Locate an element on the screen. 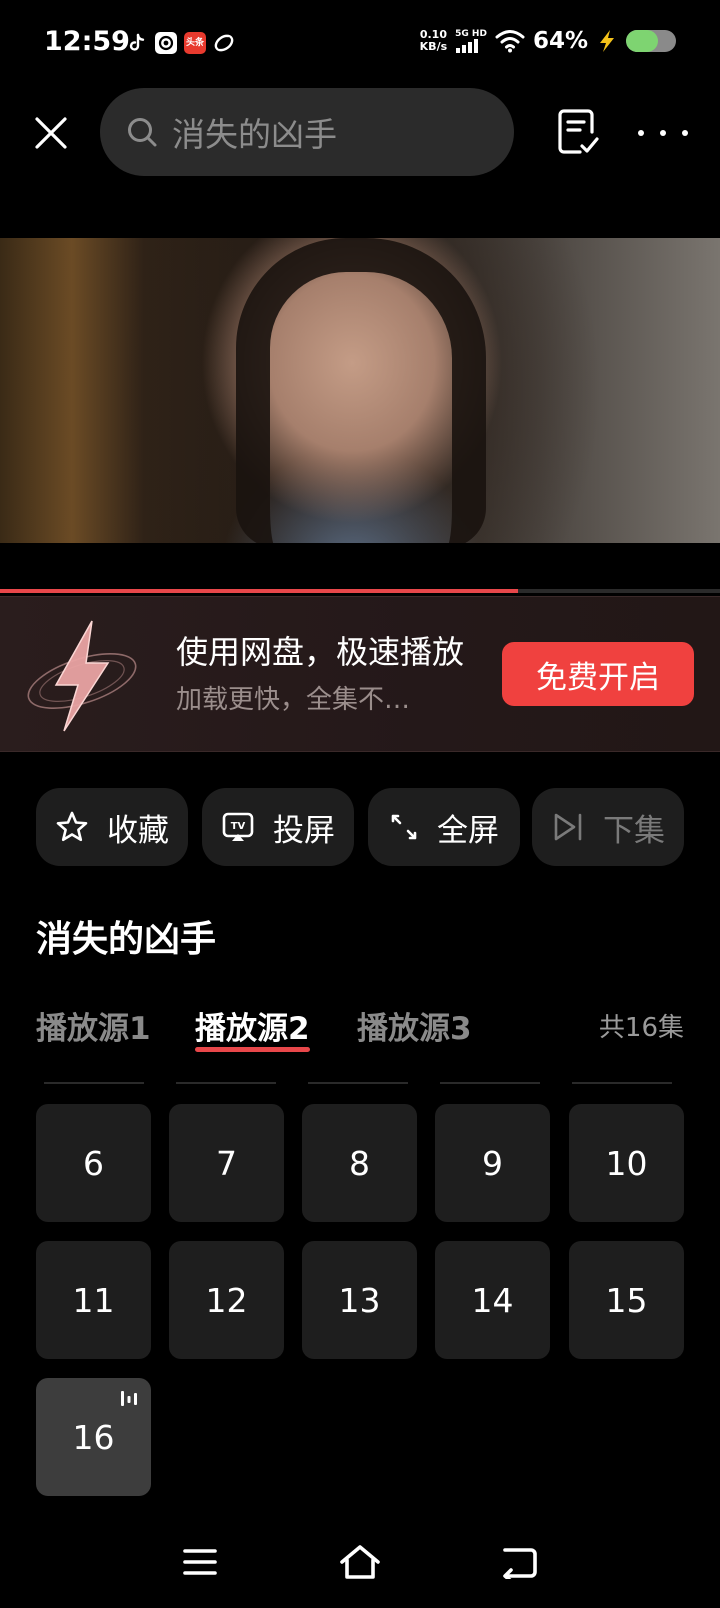 Image resolution: width=720 pixels, height=1608 pixels. episode-button: 13 is located at coordinates (359, 1300).